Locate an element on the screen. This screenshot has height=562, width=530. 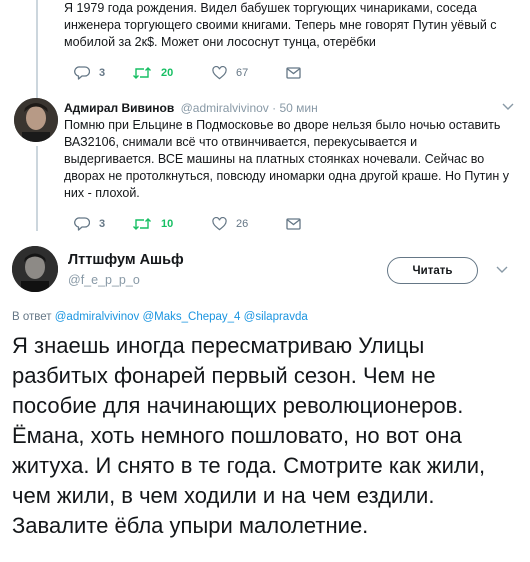
author-handle: @admiralvivinov is located at coordinates (225, 108).